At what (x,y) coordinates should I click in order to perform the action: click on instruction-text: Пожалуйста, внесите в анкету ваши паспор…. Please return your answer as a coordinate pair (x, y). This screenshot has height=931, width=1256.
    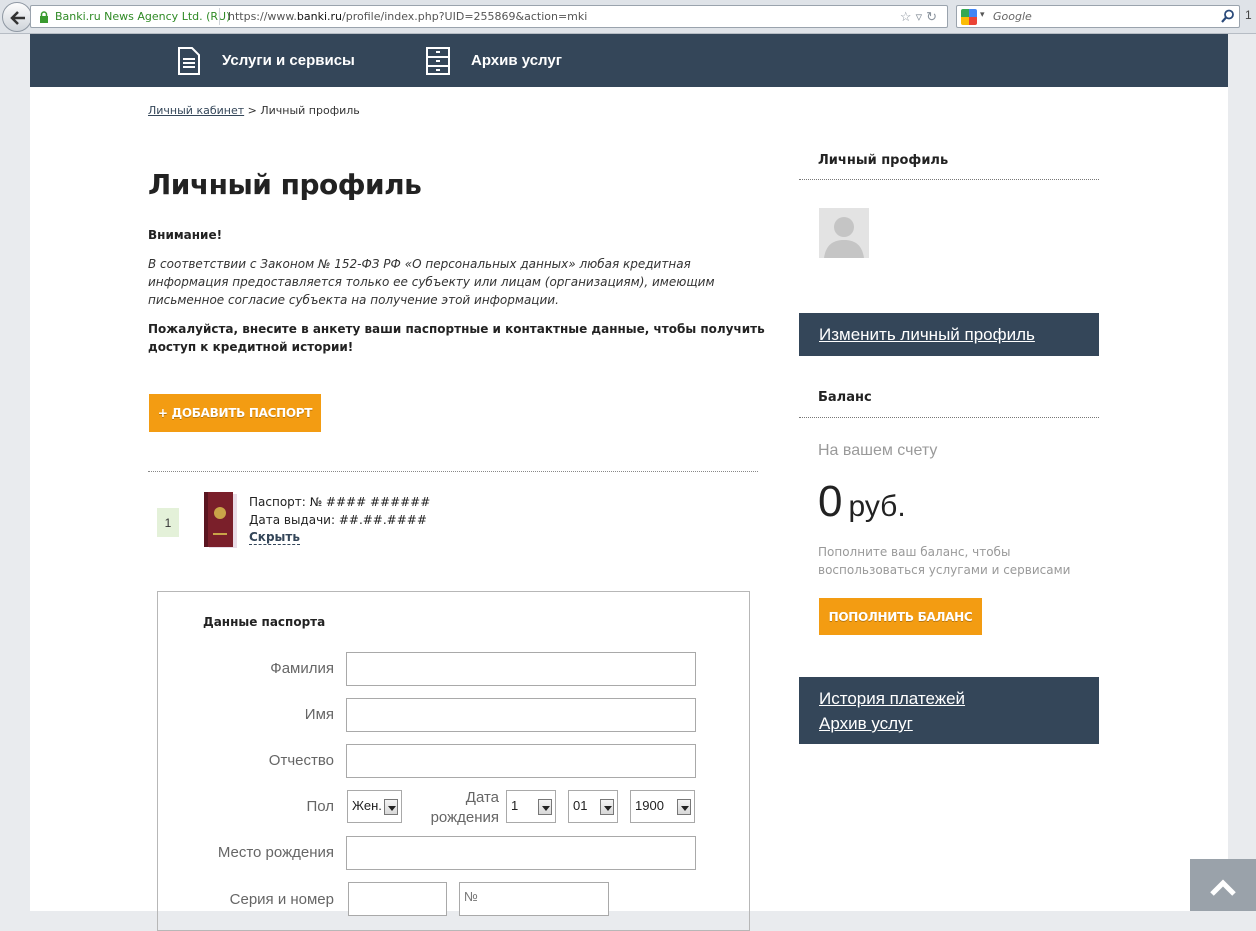
    Looking at the image, I should click on (456, 338).